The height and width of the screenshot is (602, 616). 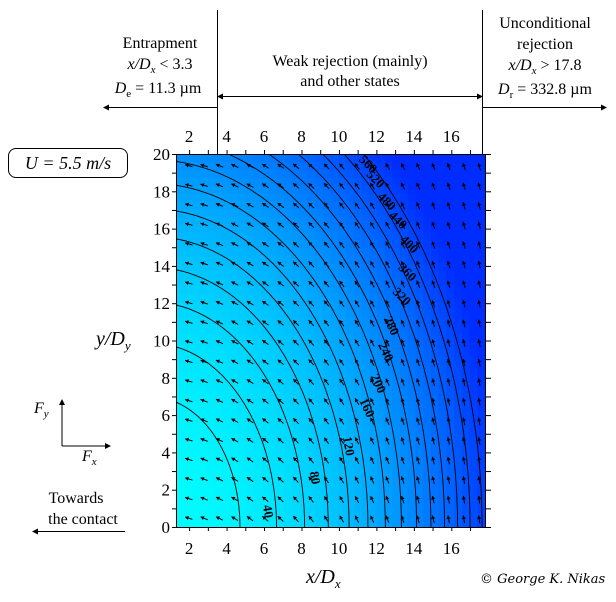 What do you see at coordinates (161, 229) in the screenshot?
I see `y-tick-label: 16` at bounding box center [161, 229].